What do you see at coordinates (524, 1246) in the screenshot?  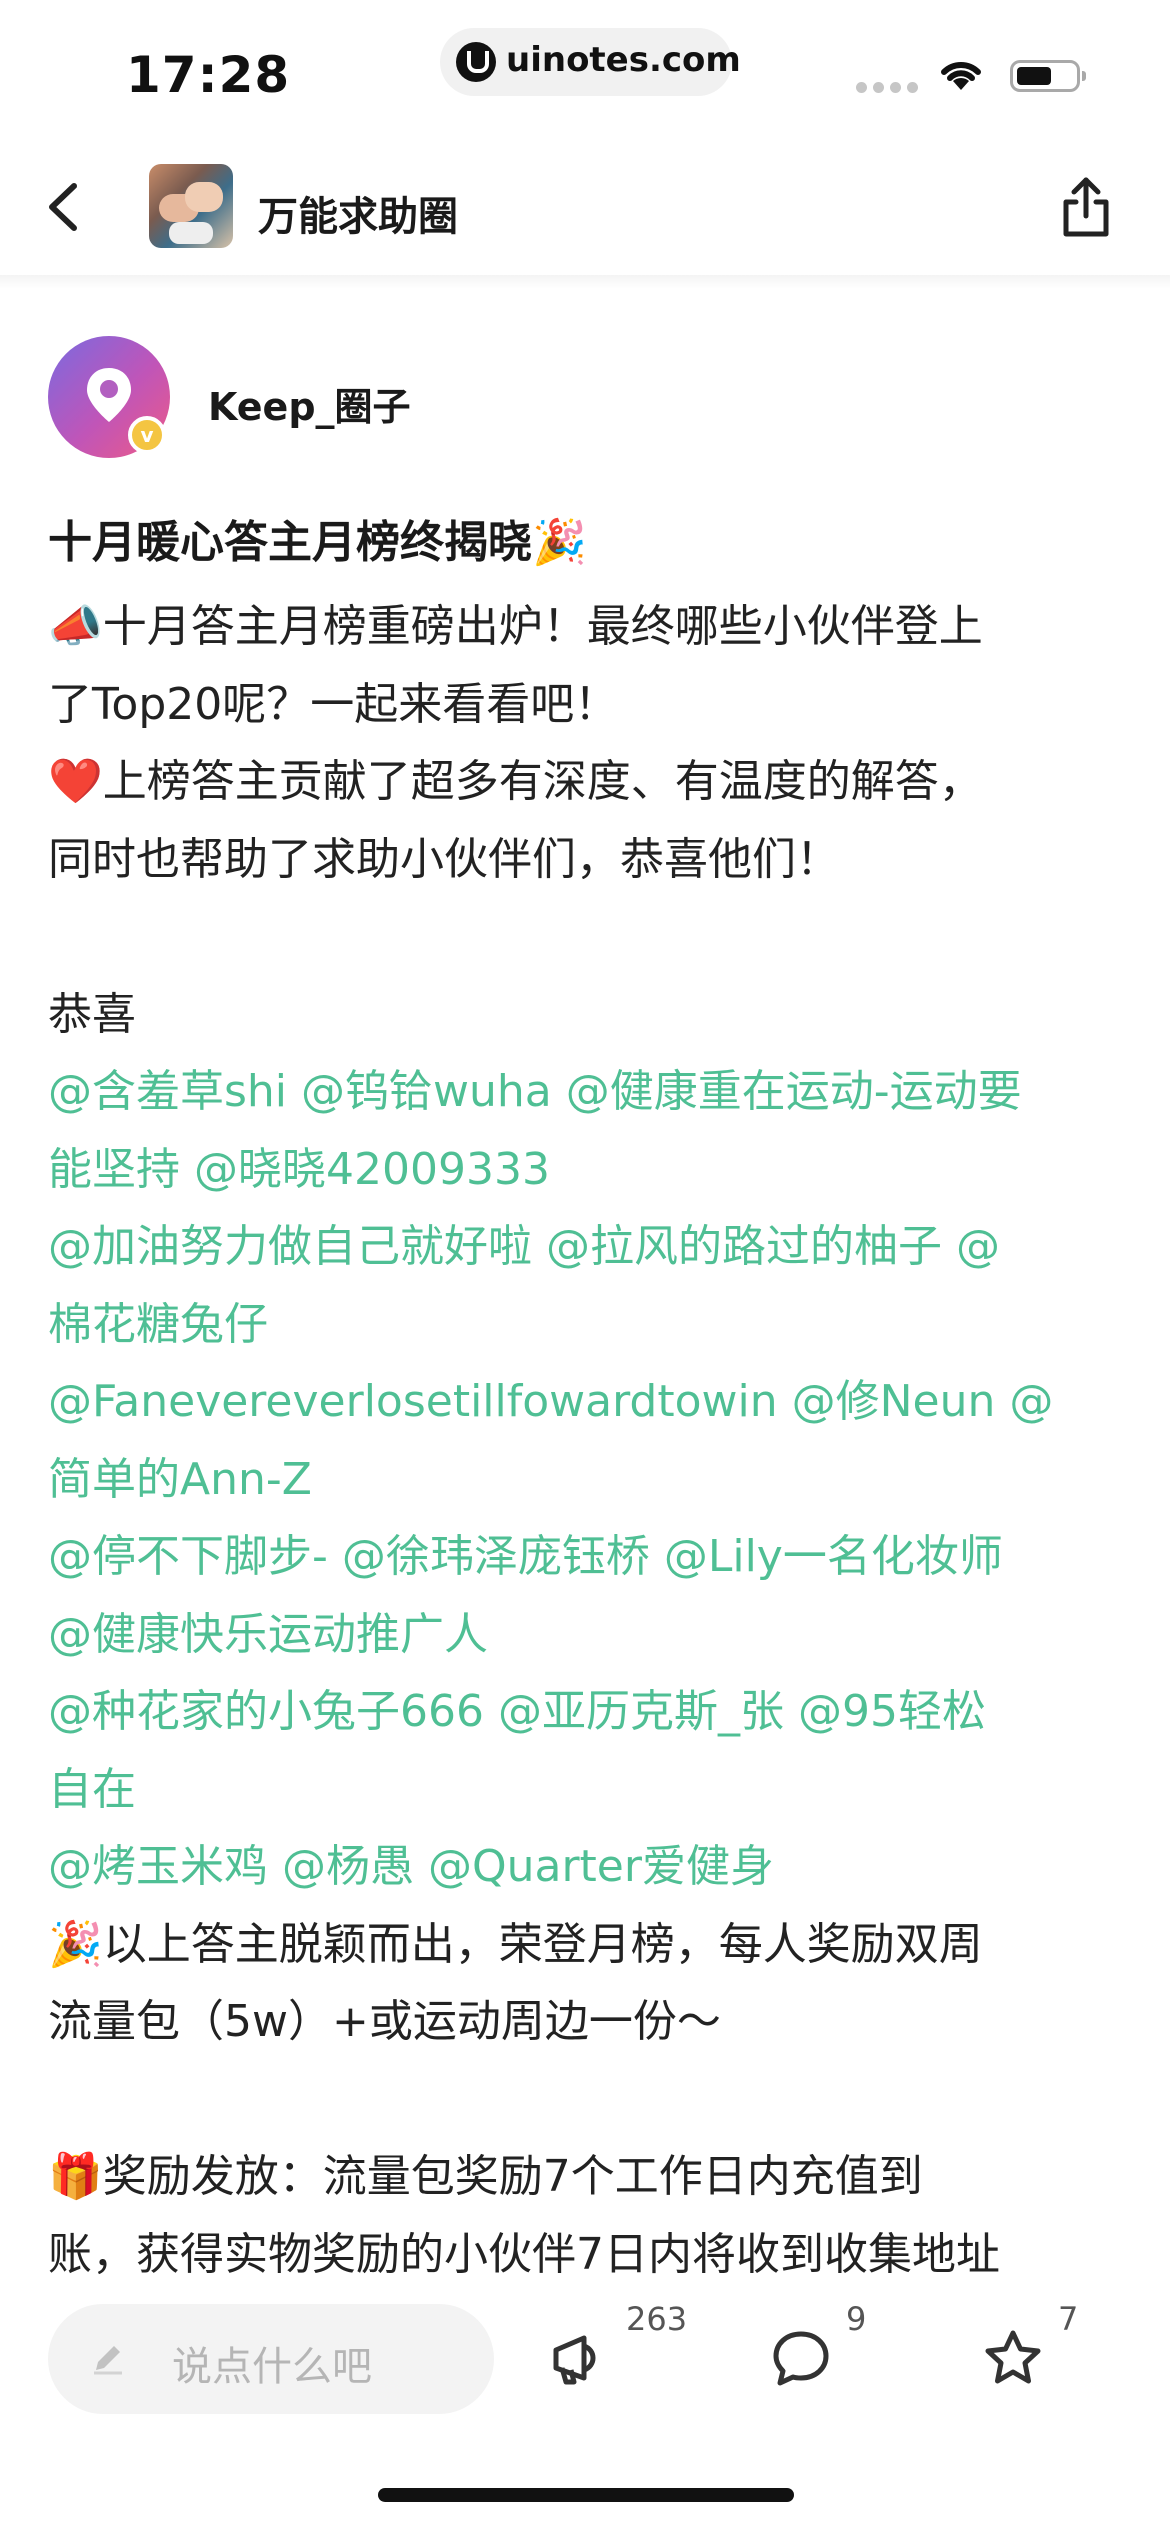 I see `user-mention-link: @加油努力做自己就好啦 @拉风的路过的柚子 @` at bounding box center [524, 1246].